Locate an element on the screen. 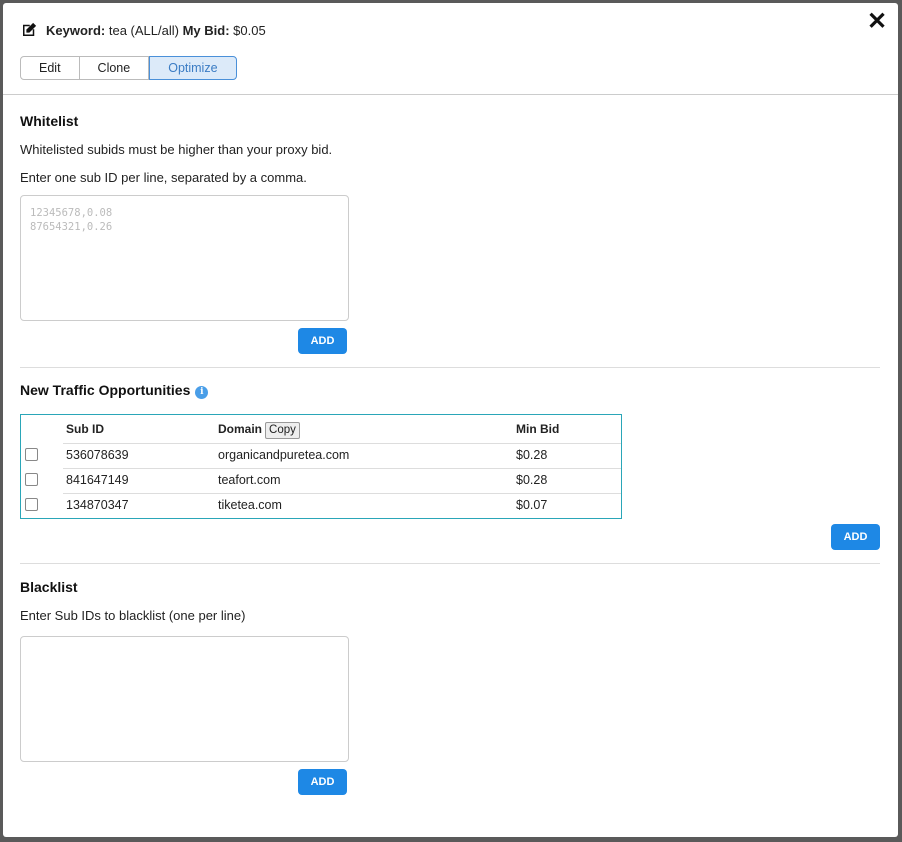  whitelist-add-button: ADD is located at coordinates (322, 341).